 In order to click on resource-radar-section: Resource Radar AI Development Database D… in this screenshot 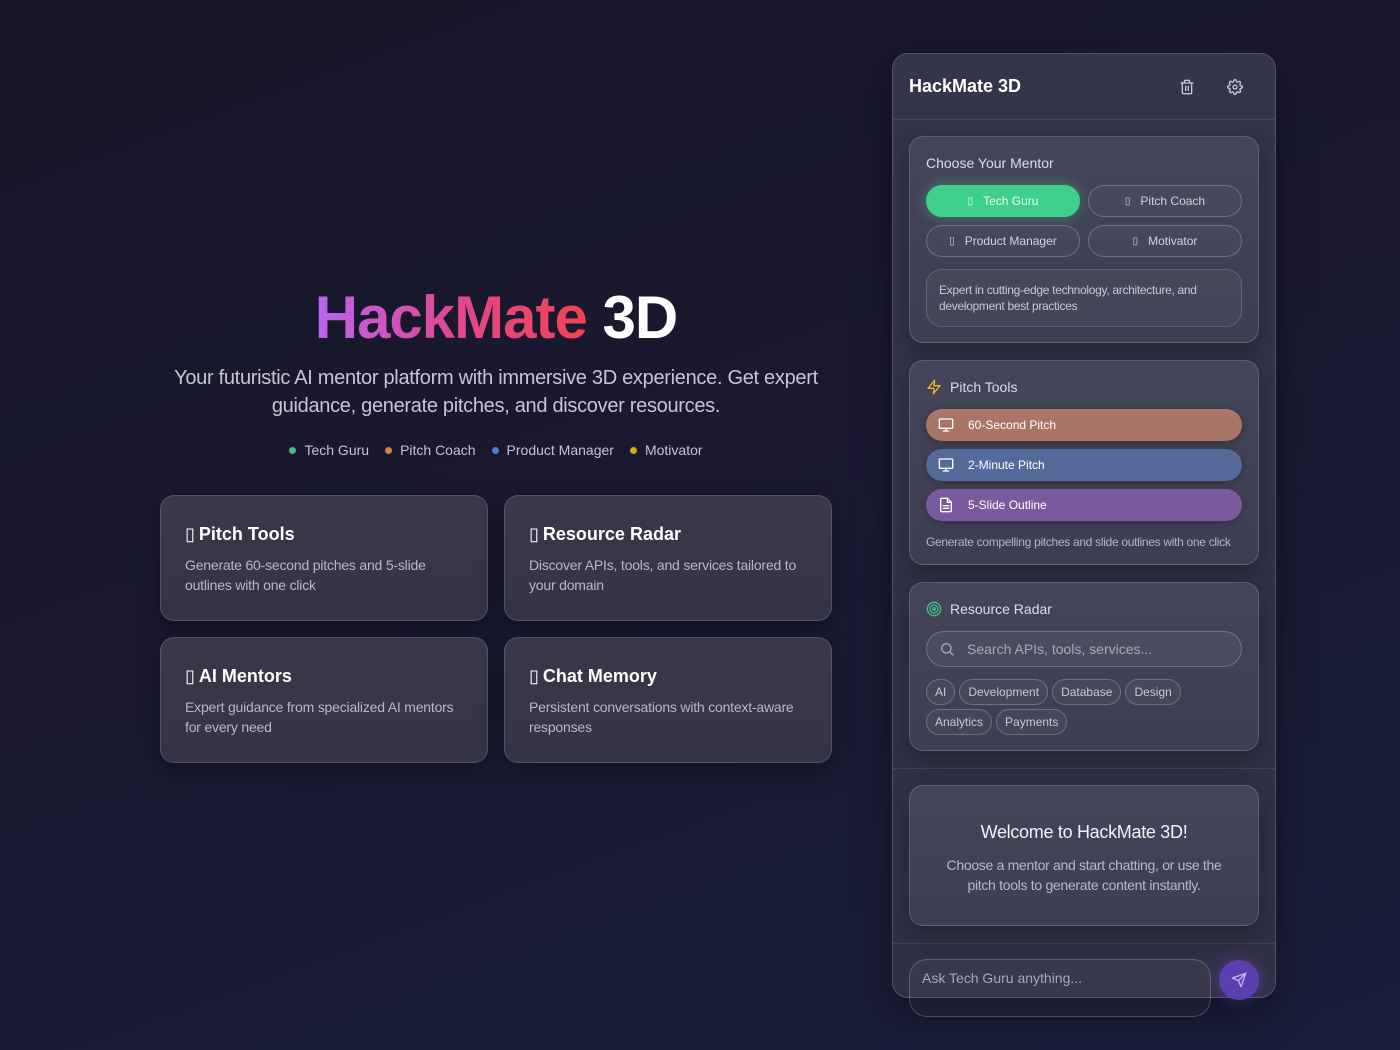, I will do `click(1084, 666)`.